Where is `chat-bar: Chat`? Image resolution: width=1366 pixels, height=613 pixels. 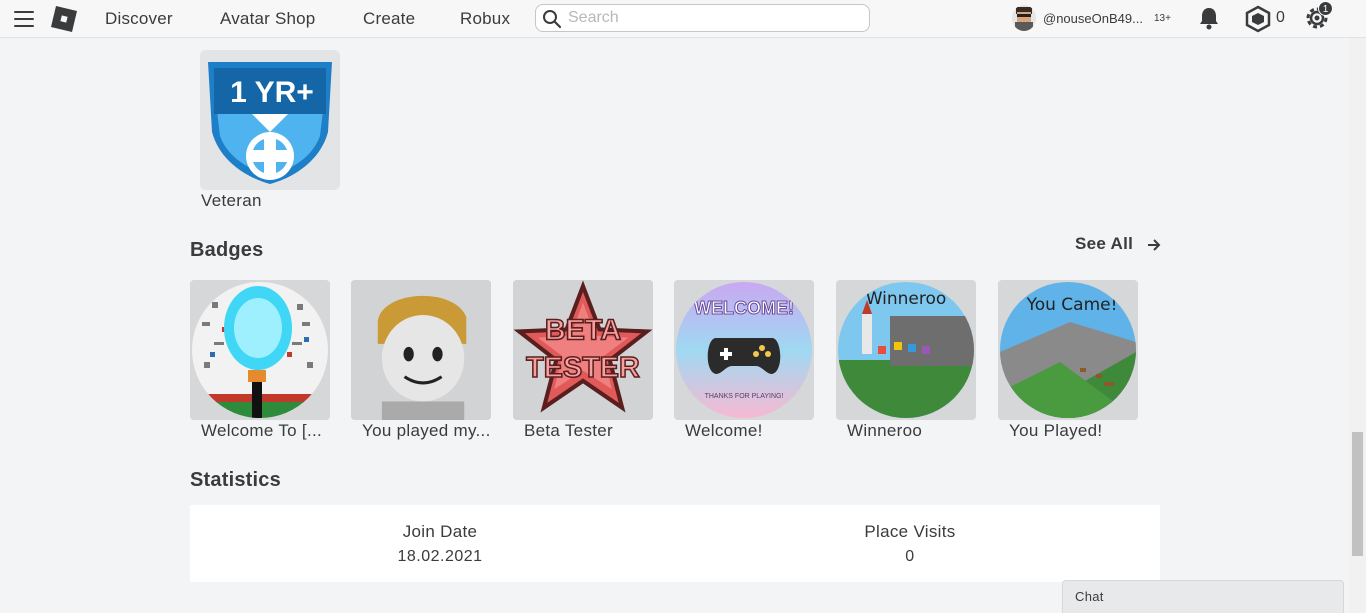 chat-bar: Chat is located at coordinates (1203, 596).